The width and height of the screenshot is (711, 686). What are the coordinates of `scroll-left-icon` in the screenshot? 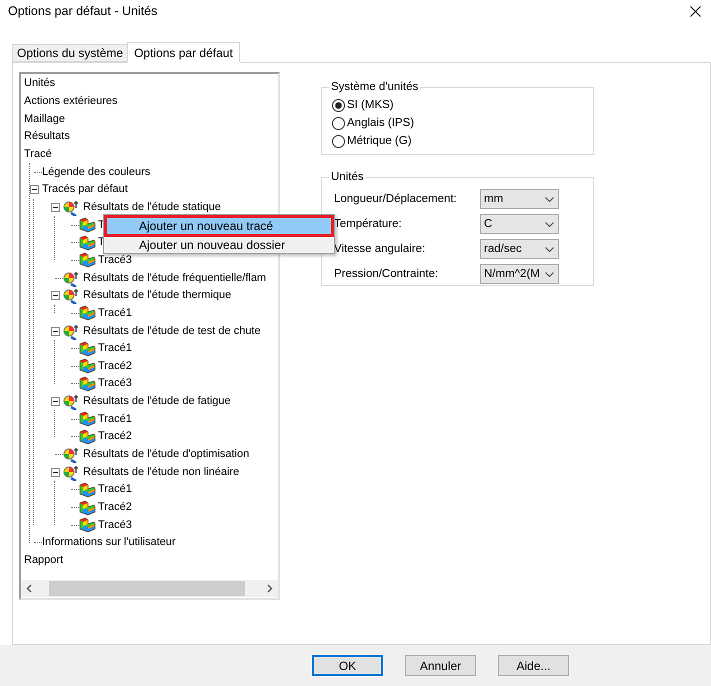 It's located at (29, 588).